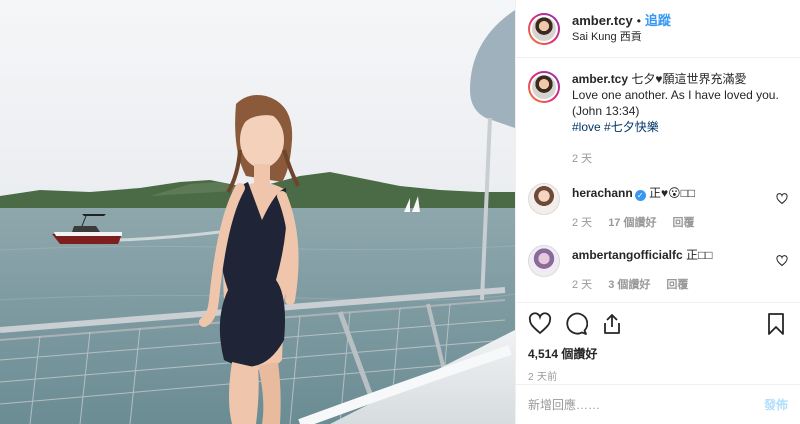  I want to click on caption-username: amber.tcy, so click(600, 79).